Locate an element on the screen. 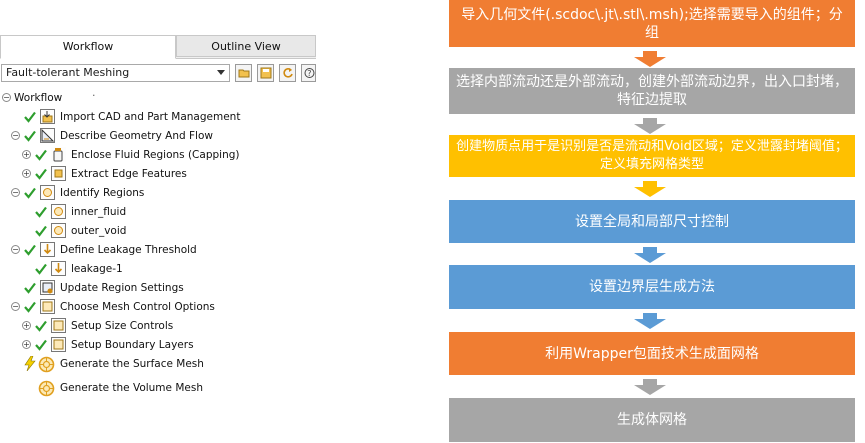  workflow-type-select: Fault-tolerant Meshing is located at coordinates (115, 73).